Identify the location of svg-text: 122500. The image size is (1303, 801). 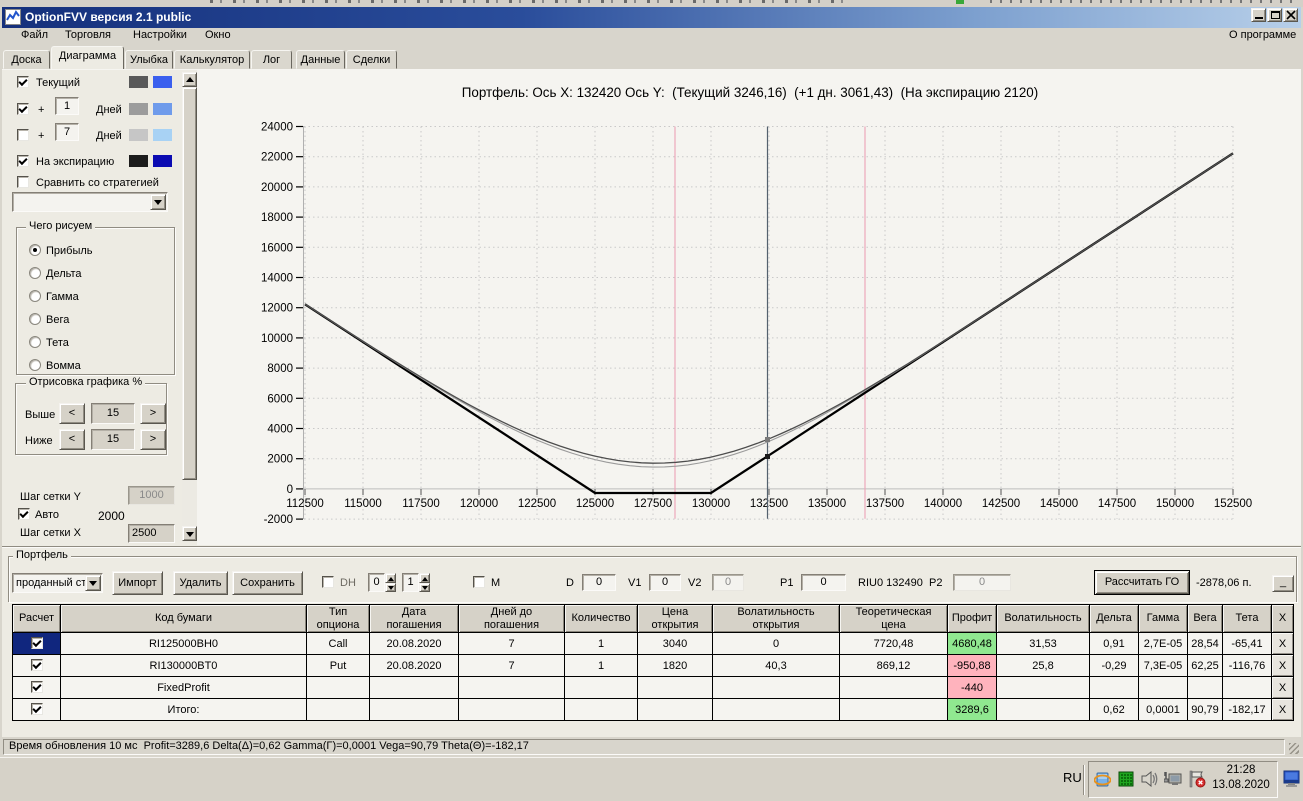
(537, 504).